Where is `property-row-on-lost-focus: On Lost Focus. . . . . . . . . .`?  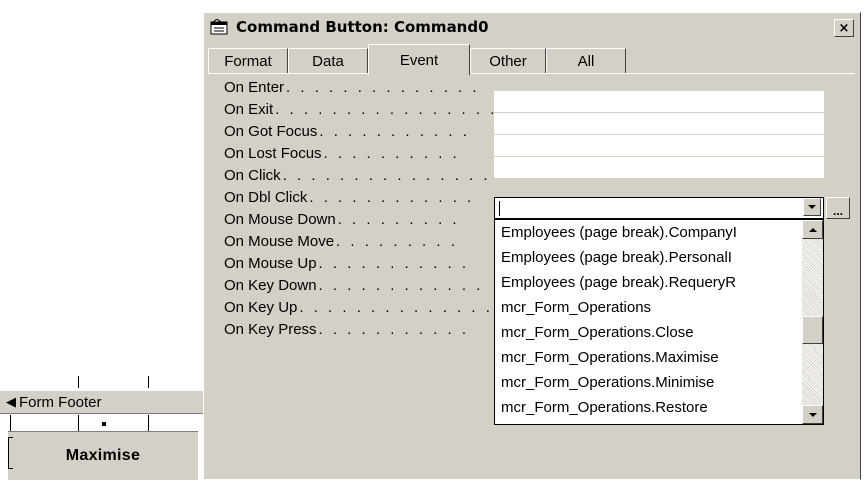 property-row-on-lost-focus: On Lost Focus. . . . . . . . . . is located at coordinates (359, 153).